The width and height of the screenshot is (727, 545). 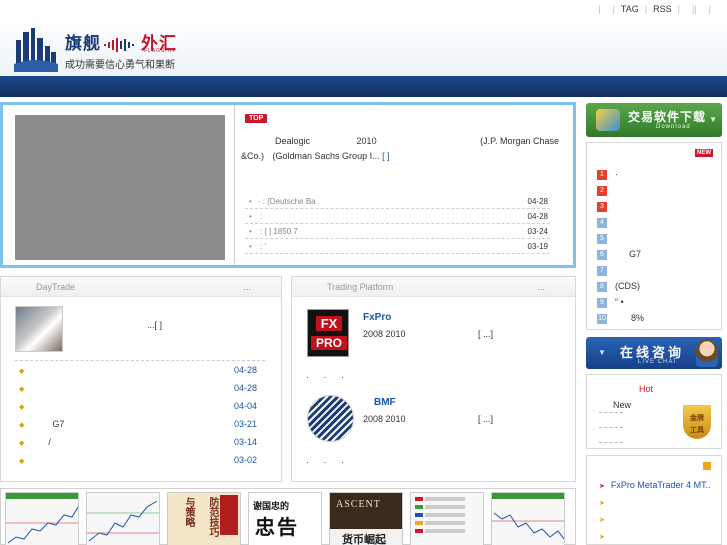 What do you see at coordinates (358, 504) in the screenshot?
I see `book-title: ASCENT` at bounding box center [358, 504].